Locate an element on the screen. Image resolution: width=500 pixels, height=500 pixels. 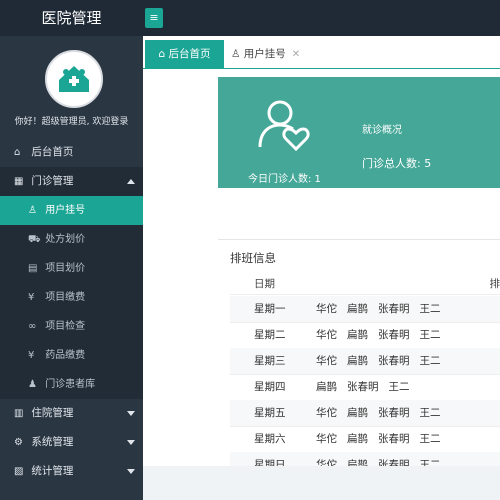
schedule-day: 星期日 is located at coordinates (270, 462).